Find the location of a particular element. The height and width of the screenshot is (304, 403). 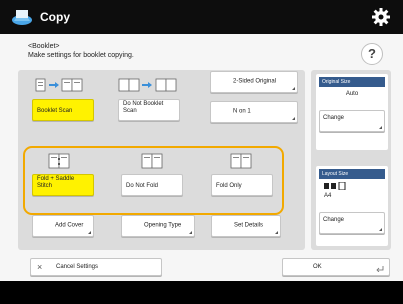

booklet-scan-label: Booklet Scan is located at coordinates (55, 111).